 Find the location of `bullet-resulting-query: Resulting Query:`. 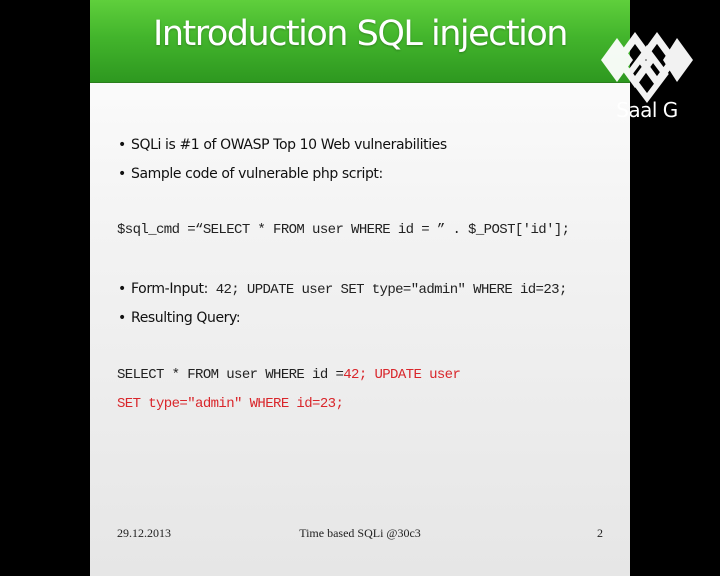

bullet-resulting-query: Resulting Query: is located at coordinates (366, 318).